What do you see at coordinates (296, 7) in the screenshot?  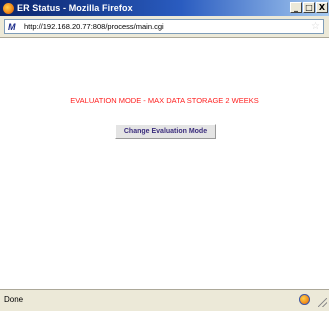 I see `minimize-button: _` at bounding box center [296, 7].